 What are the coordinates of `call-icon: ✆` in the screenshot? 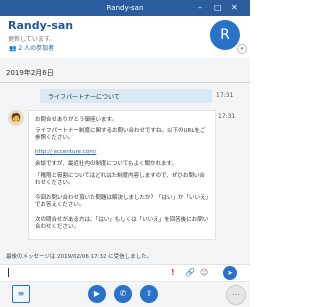 It's located at (123, 294).